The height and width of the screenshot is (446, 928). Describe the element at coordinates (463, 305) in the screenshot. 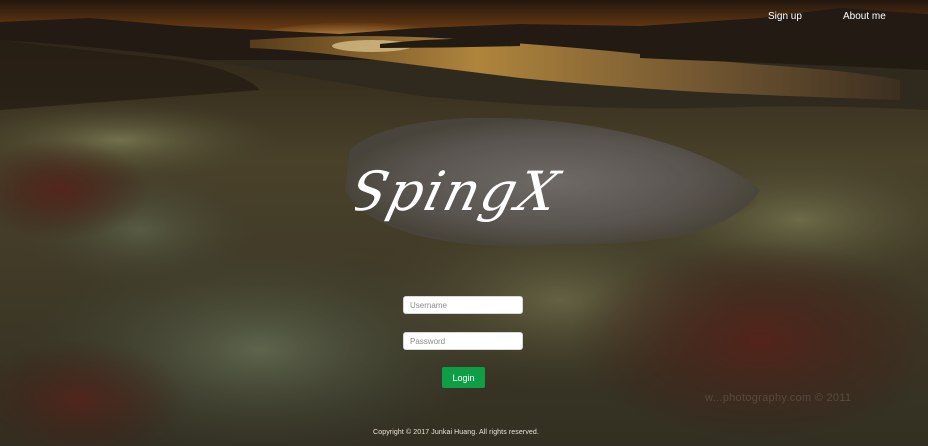

I see `username-input` at that location.